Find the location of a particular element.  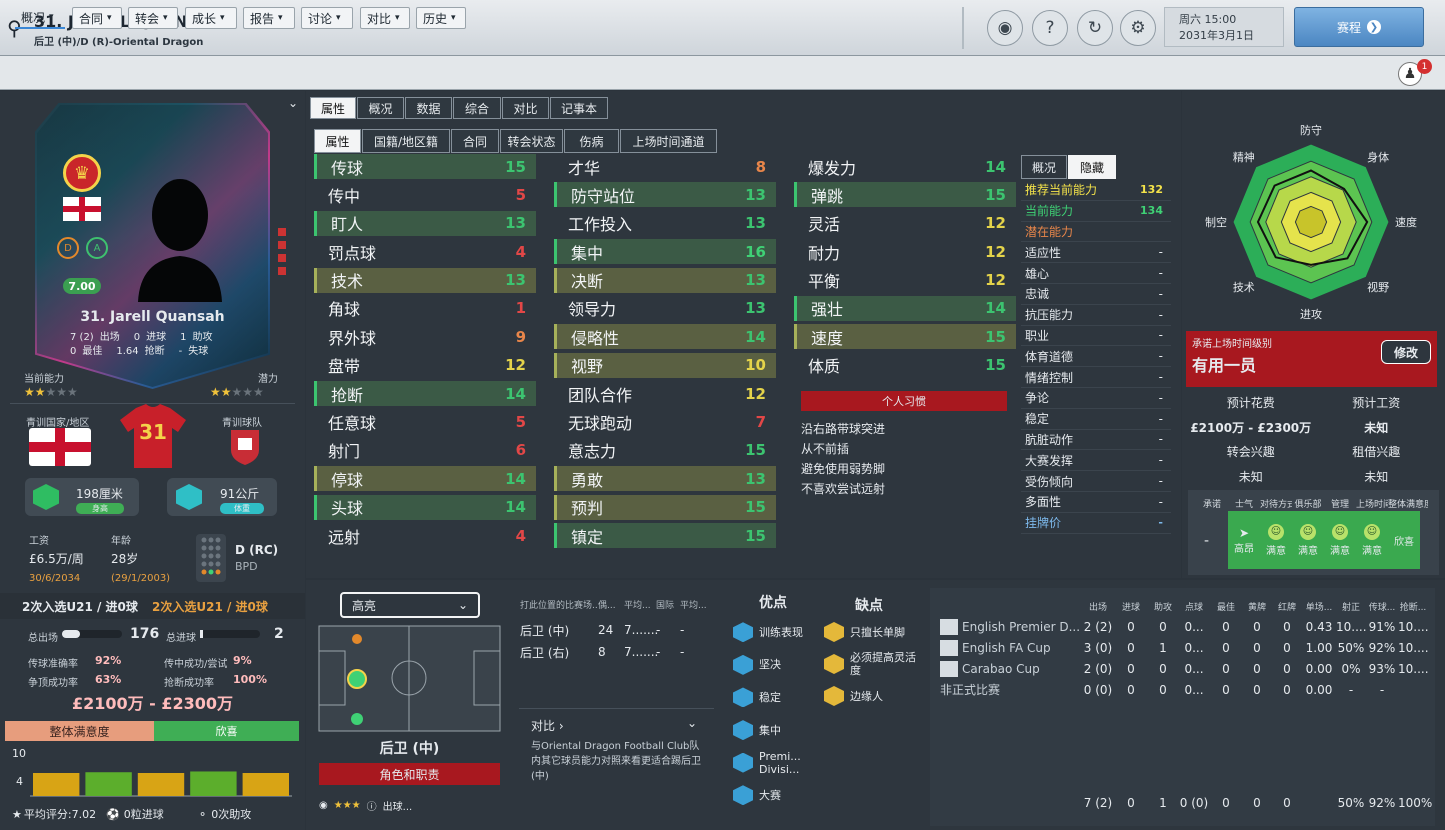

hidden-attribute-name: 挂牌价 is located at coordinates (1043, 523).